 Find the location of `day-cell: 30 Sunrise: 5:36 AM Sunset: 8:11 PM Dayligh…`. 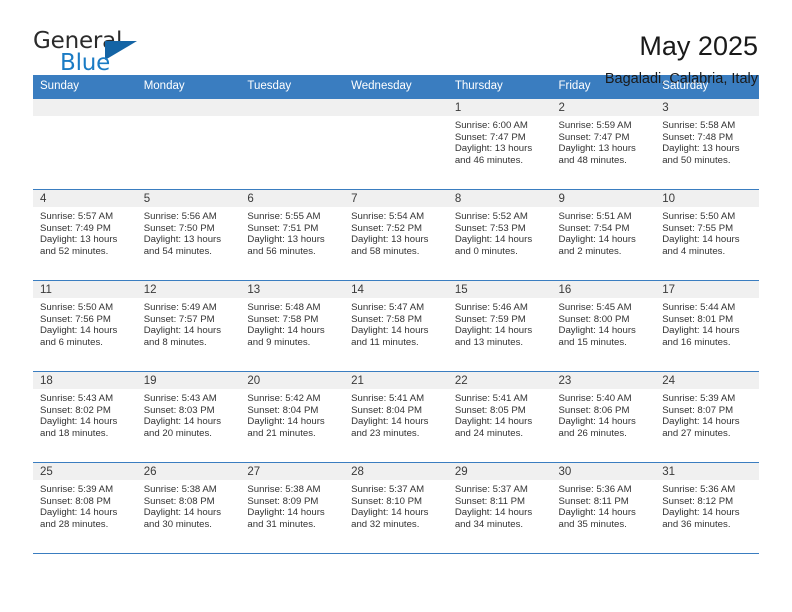

day-cell: 30 Sunrise: 5:36 AM Sunset: 8:11 PM Dayligh… is located at coordinates (603, 508).